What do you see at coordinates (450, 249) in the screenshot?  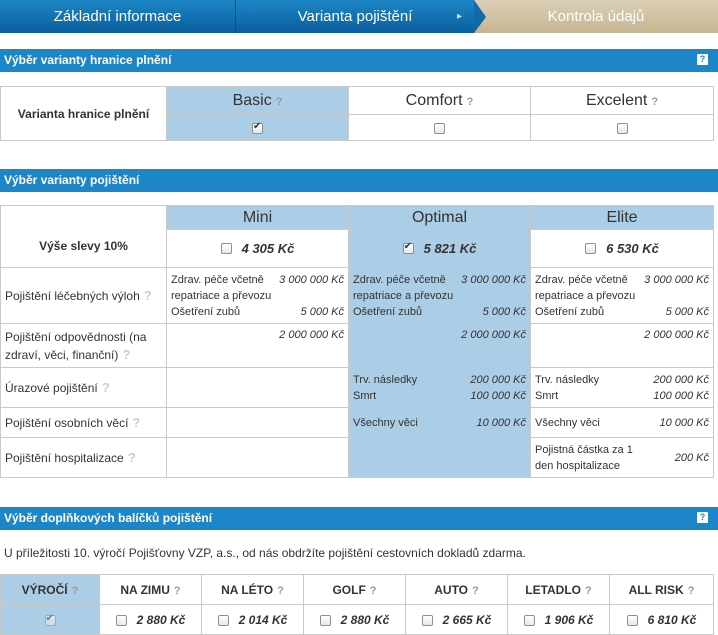 I see `variant-optimal-price: 5 821 Kč` at bounding box center [450, 249].